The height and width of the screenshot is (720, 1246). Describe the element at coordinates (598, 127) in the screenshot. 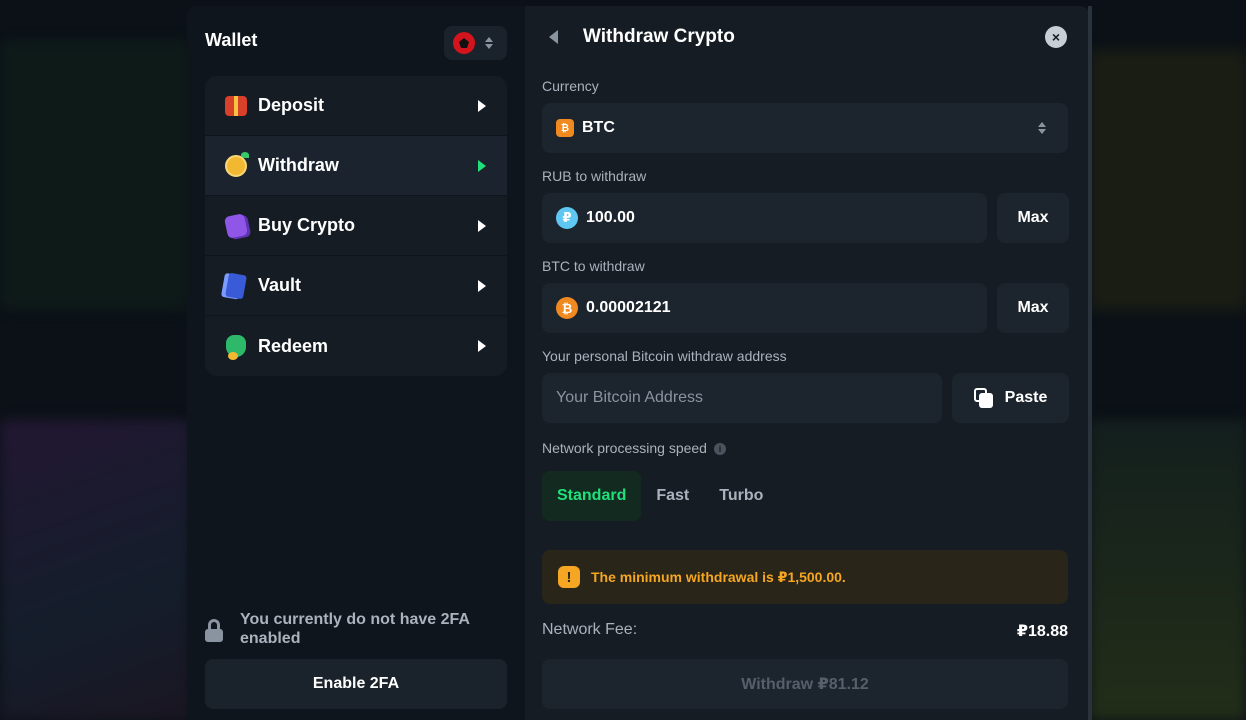

I see `currency-value: BTC` at that location.